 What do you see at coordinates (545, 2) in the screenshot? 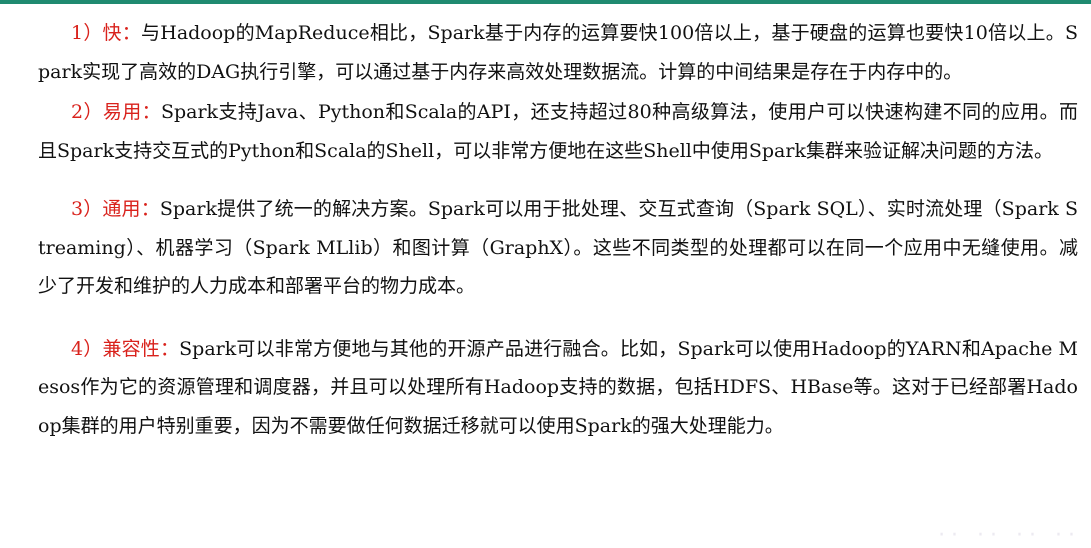
I see `top-rule` at bounding box center [545, 2].